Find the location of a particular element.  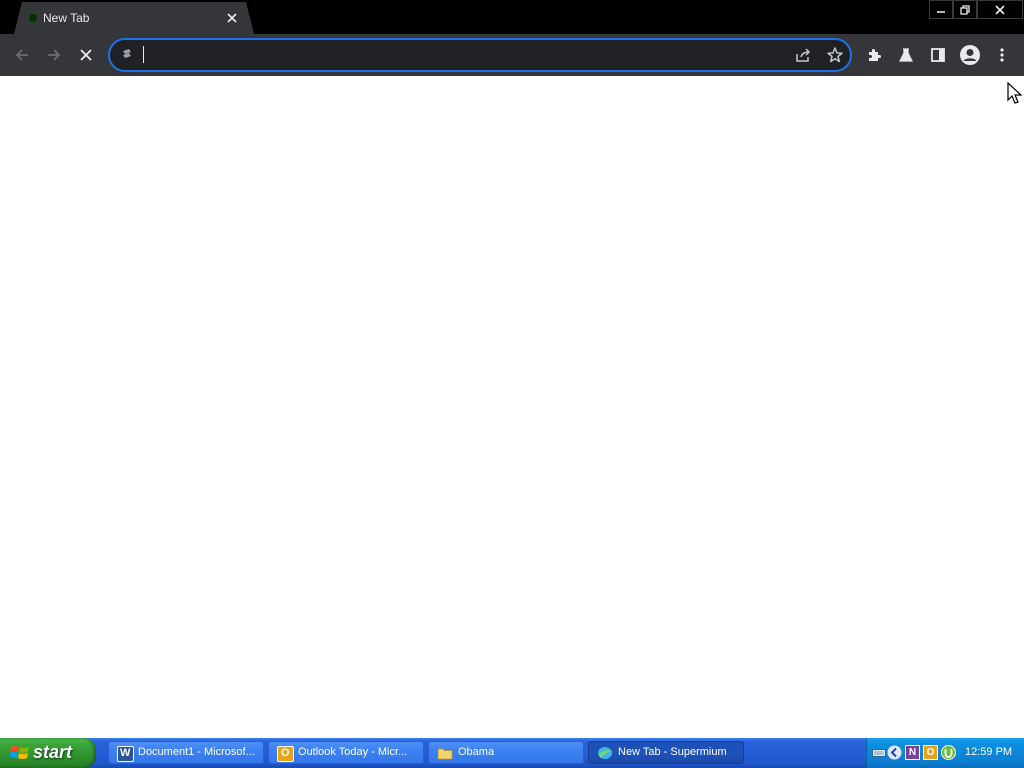

browser-toolbar is located at coordinates (512, 55).